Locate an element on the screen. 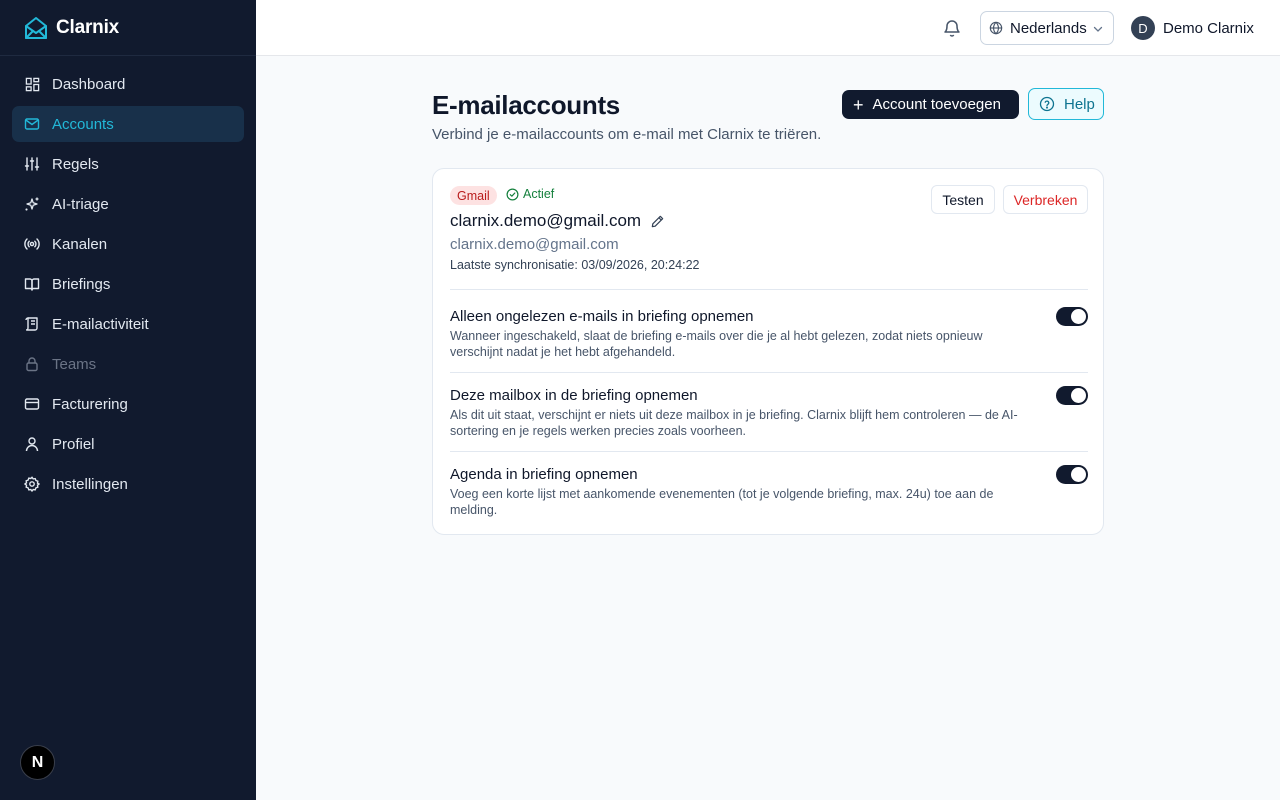  plus-icon: + is located at coordinates (858, 104).